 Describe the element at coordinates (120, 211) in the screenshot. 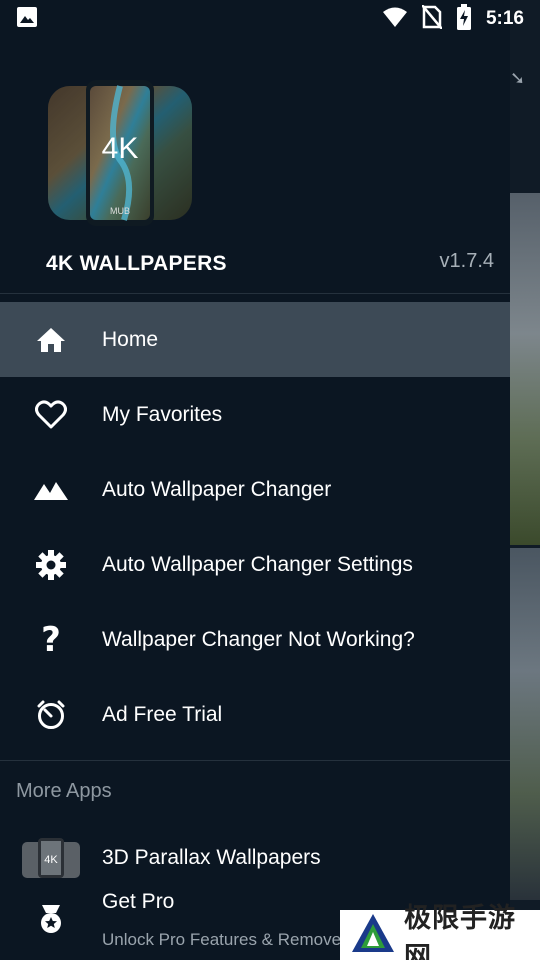

I see `app-logo-caption: MUB` at that location.